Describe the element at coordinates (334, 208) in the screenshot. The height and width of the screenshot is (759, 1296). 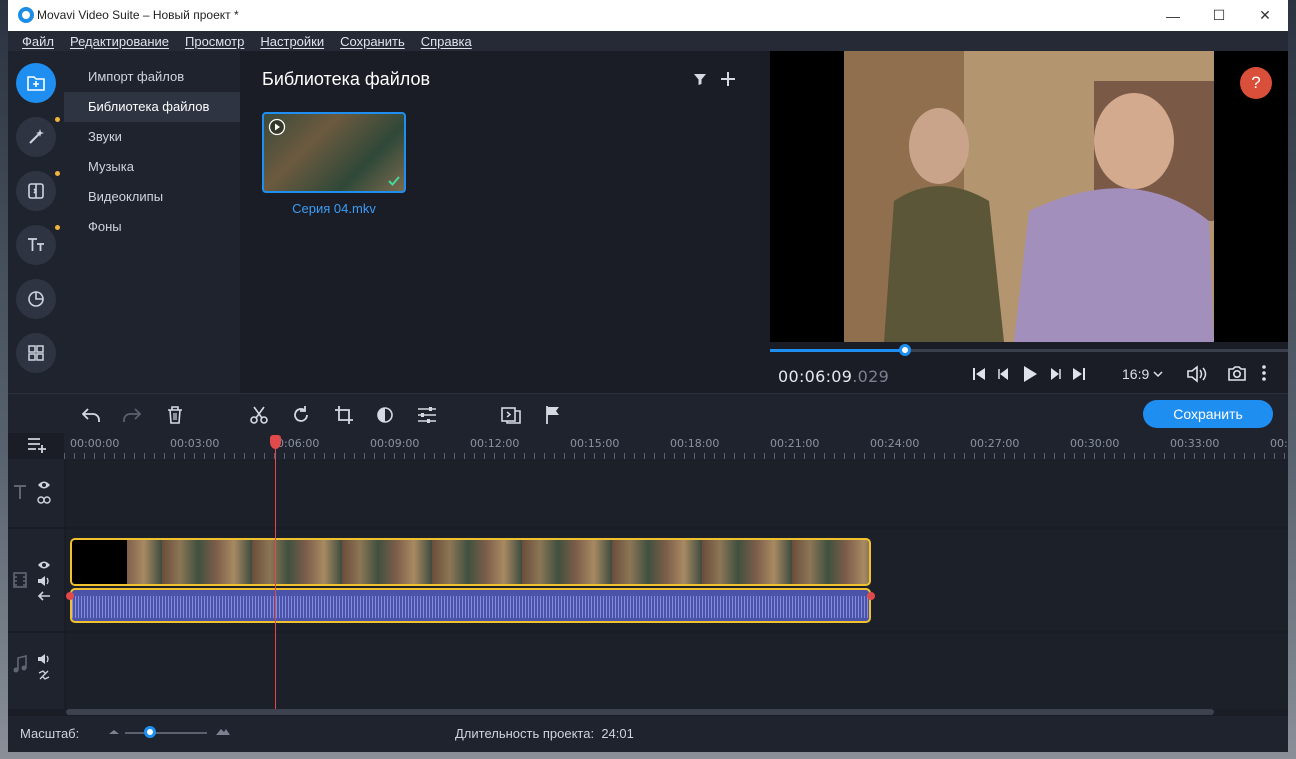
I see `media-file-name: Серия 04.mkv` at that location.